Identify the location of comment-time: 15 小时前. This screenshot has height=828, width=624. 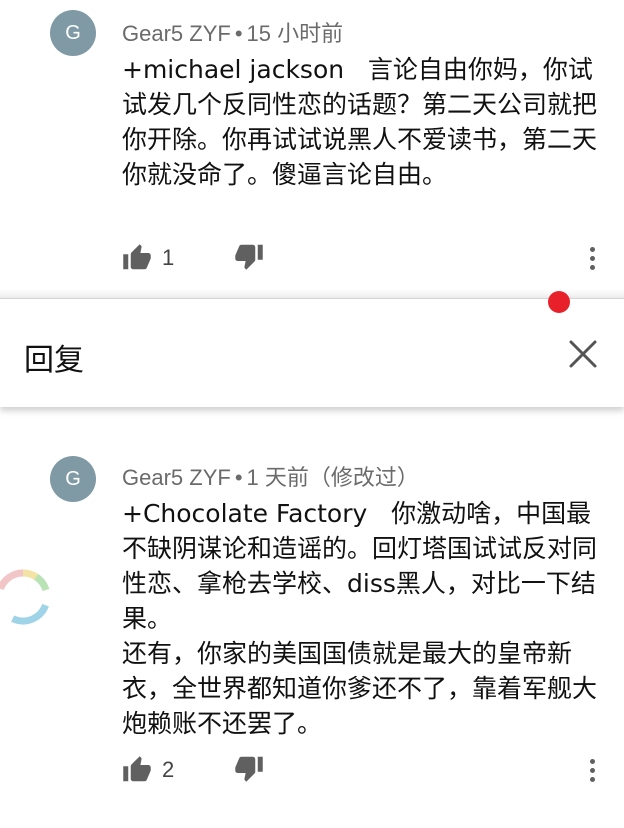
(295, 33).